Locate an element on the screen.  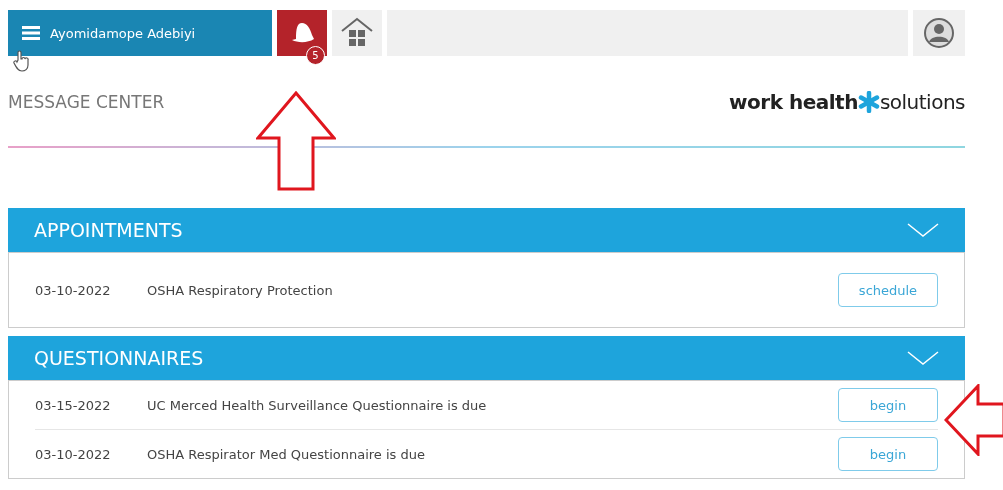
menu-icon is located at coordinates (31, 33).